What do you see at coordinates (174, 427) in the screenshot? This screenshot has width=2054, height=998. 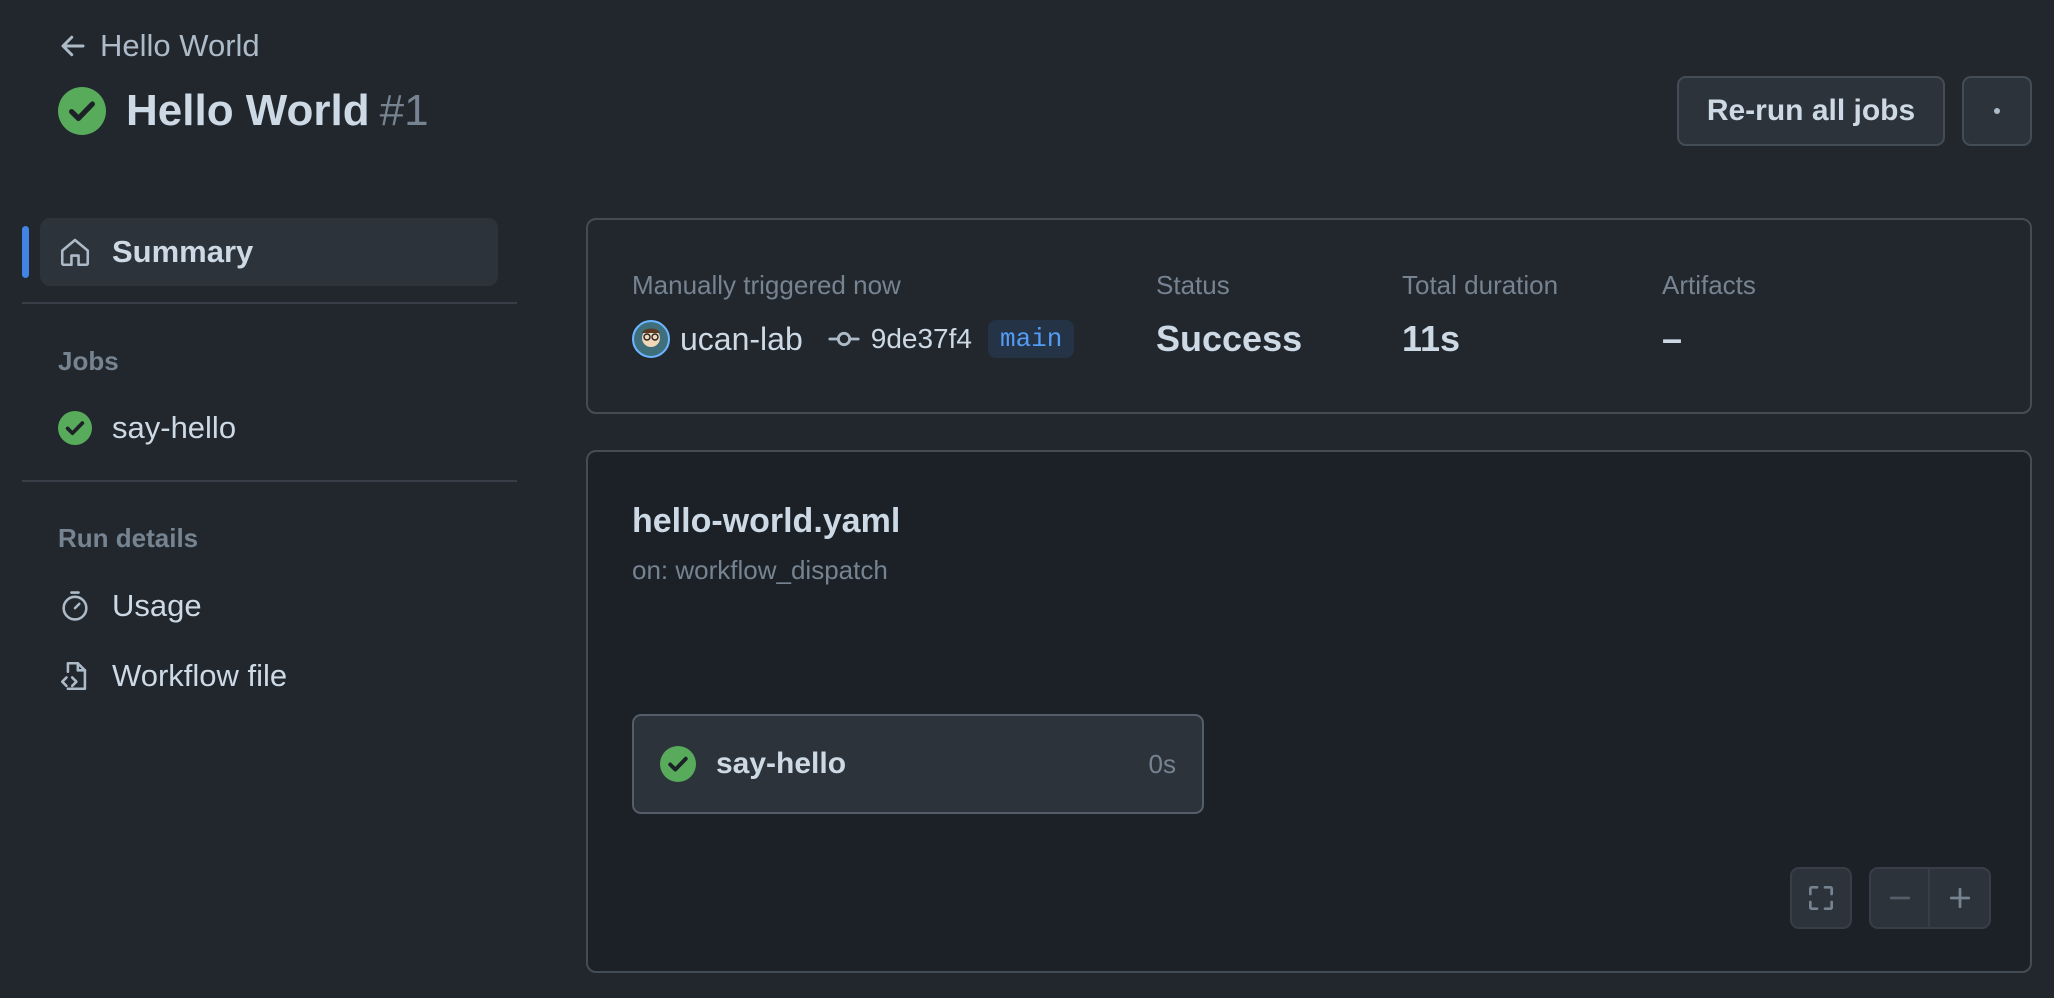 I see `sidebar-item-label: say-hello` at bounding box center [174, 427].